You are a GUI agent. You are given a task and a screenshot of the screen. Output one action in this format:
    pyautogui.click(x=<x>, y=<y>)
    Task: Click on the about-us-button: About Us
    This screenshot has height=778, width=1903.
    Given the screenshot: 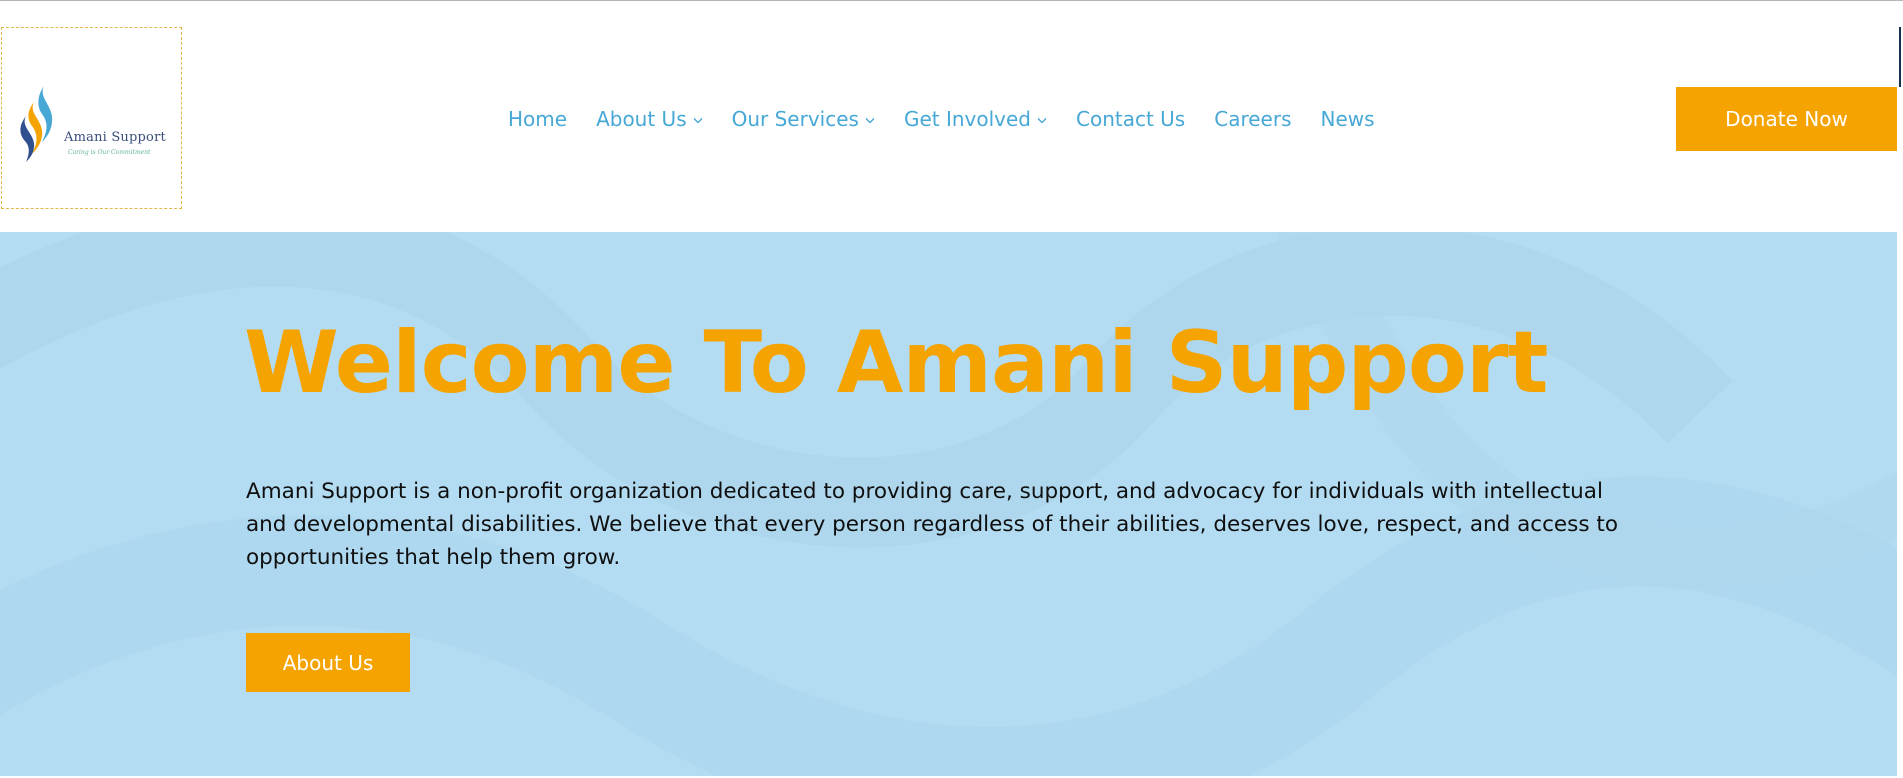 What is the action you would take?
    pyautogui.click(x=328, y=662)
    